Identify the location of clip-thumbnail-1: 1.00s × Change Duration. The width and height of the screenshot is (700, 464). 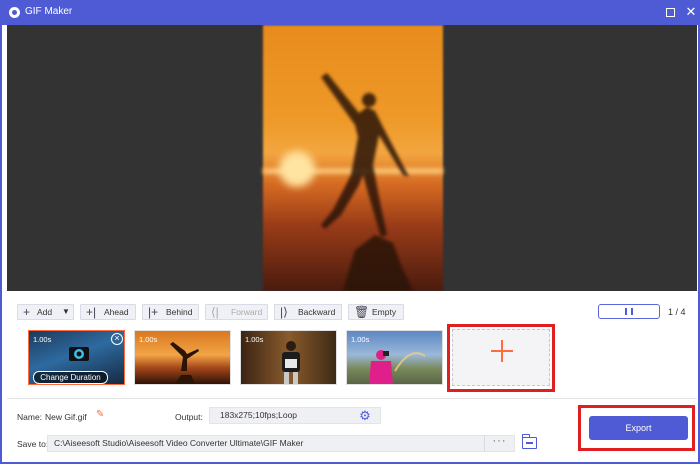
(76, 357).